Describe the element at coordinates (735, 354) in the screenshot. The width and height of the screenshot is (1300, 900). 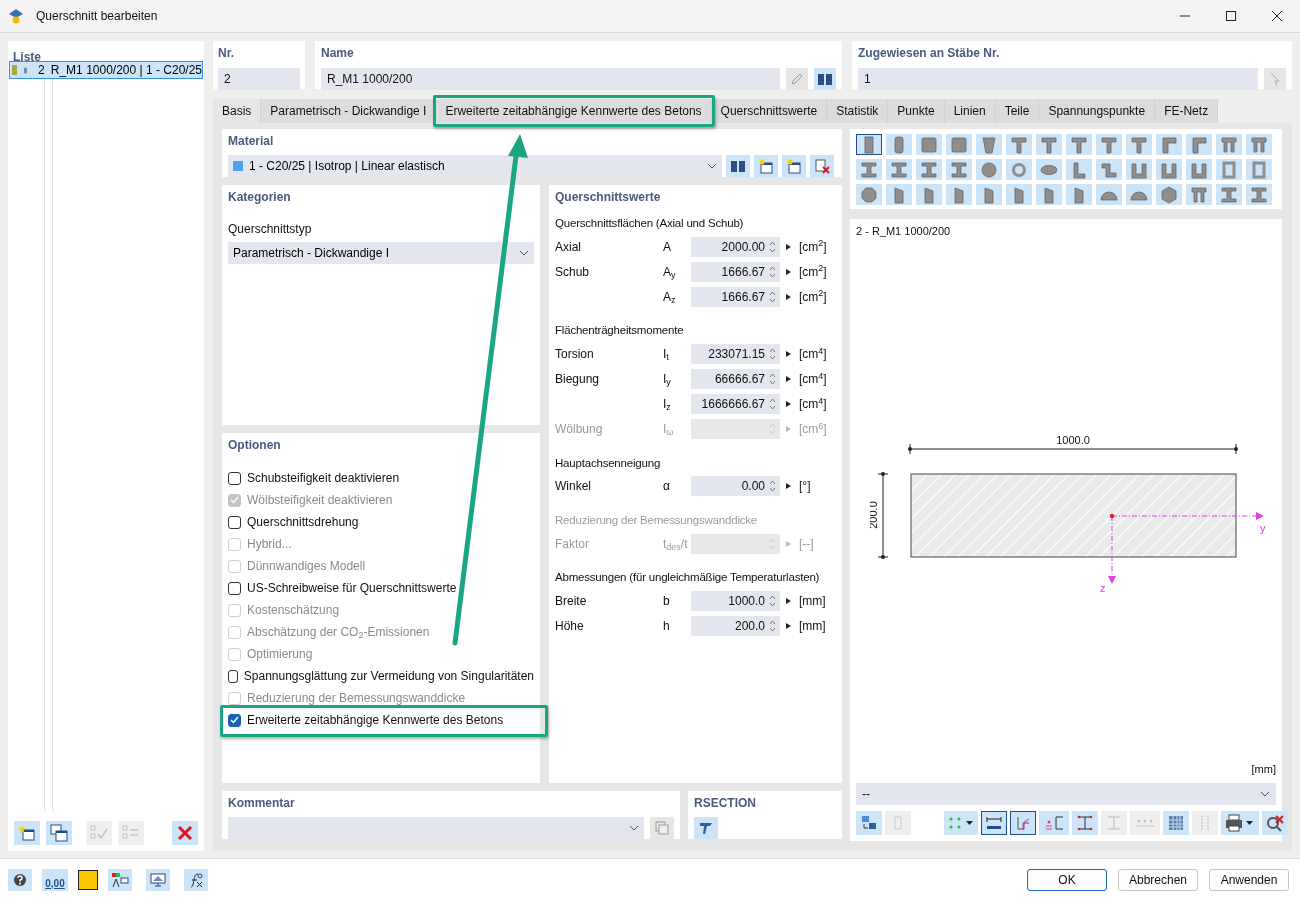
I see `number-field: 233071.15` at that location.